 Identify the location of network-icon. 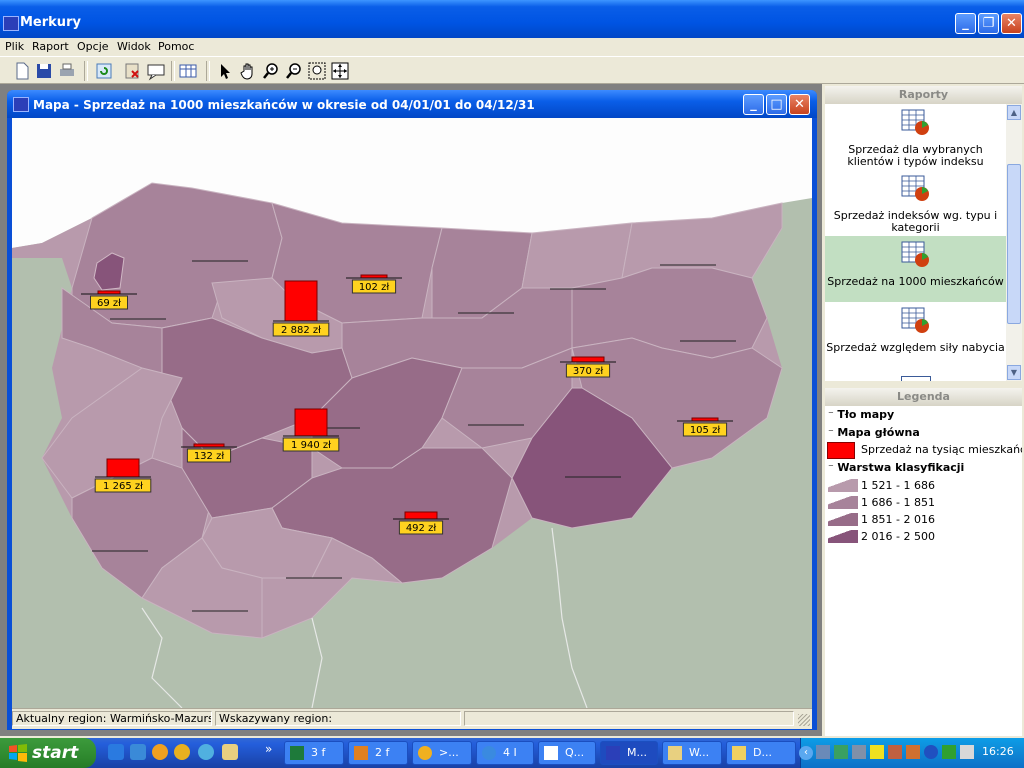
(823, 752).